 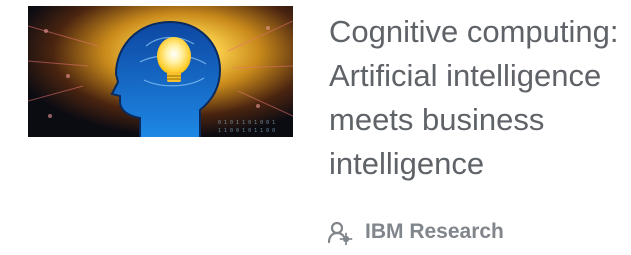 I want to click on user-group-icon, so click(x=340, y=233).